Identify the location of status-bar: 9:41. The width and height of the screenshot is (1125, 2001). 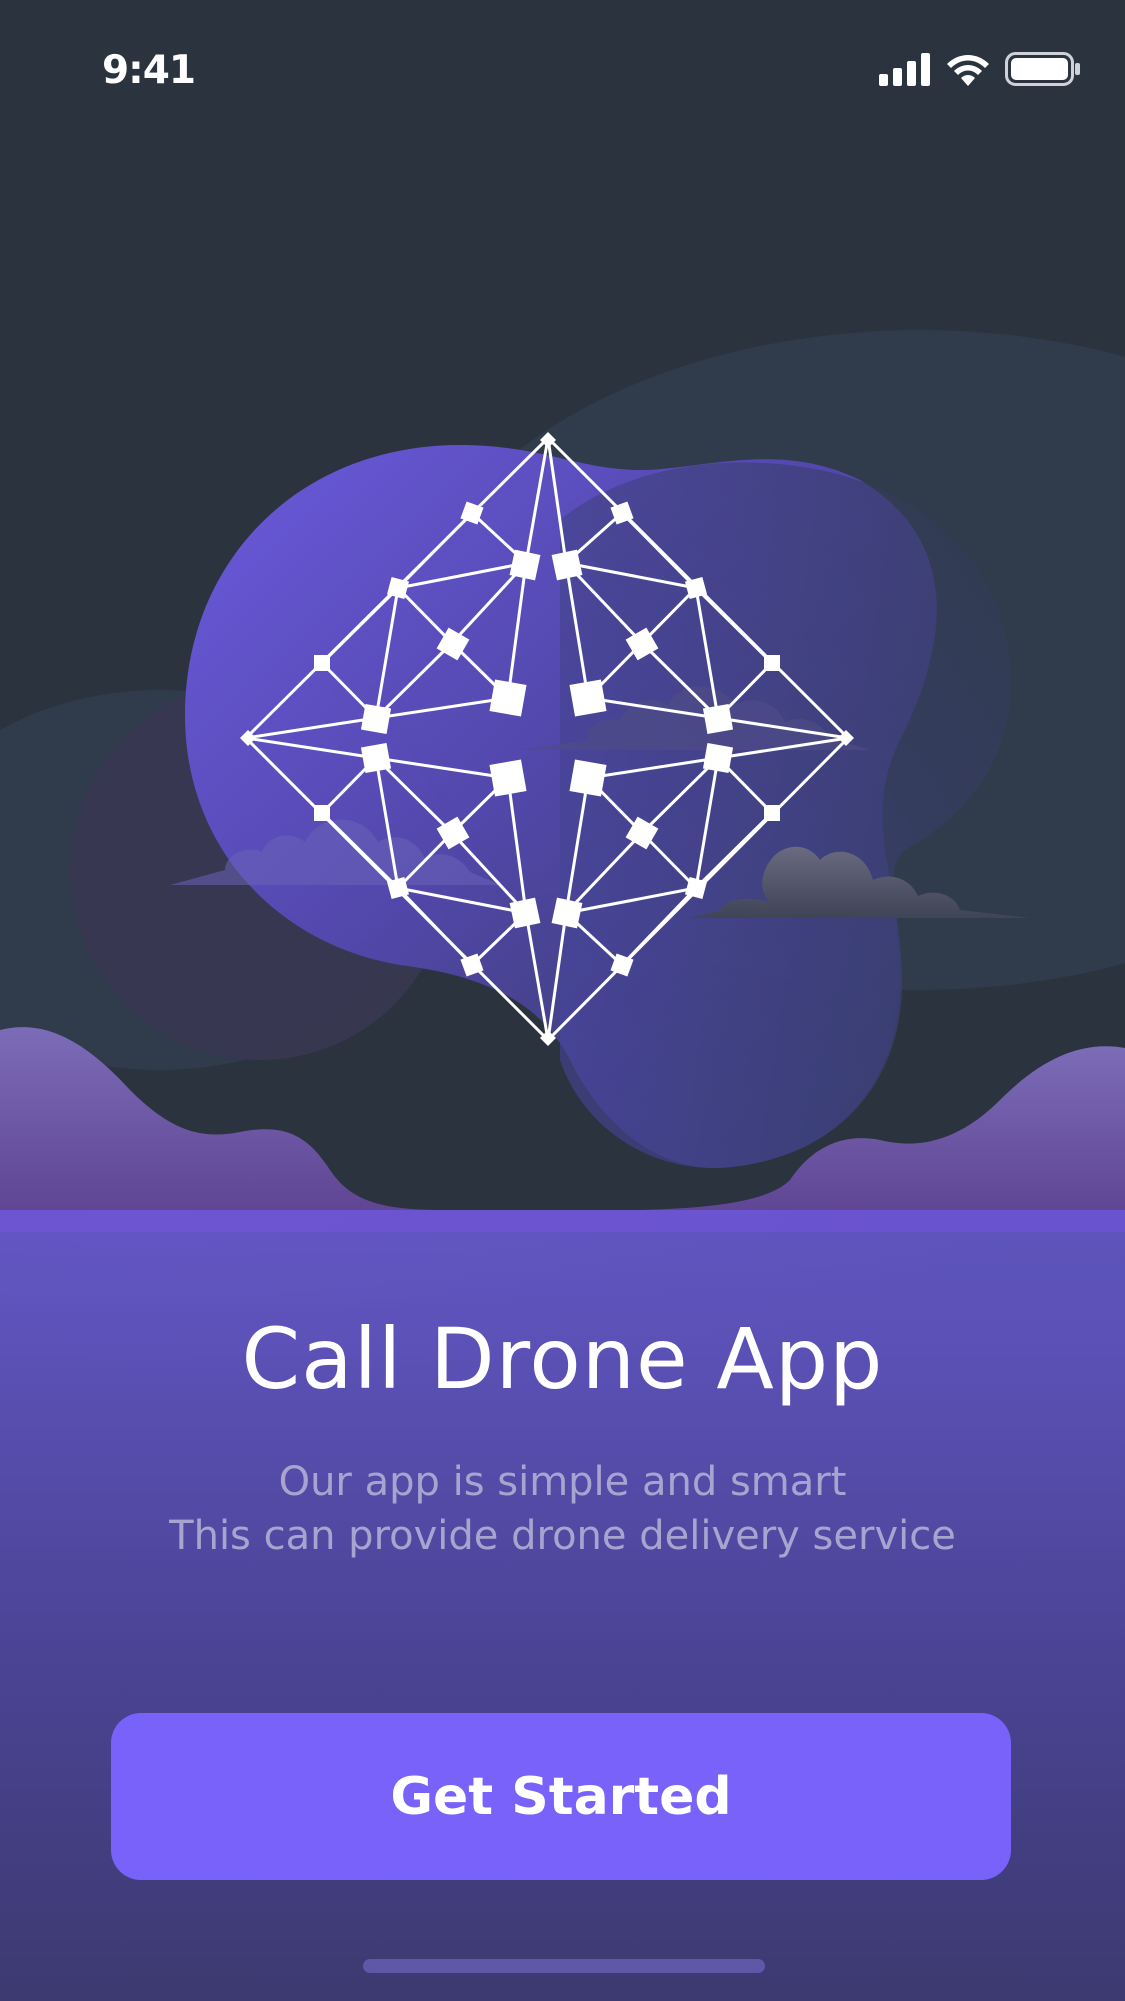
(562, 70).